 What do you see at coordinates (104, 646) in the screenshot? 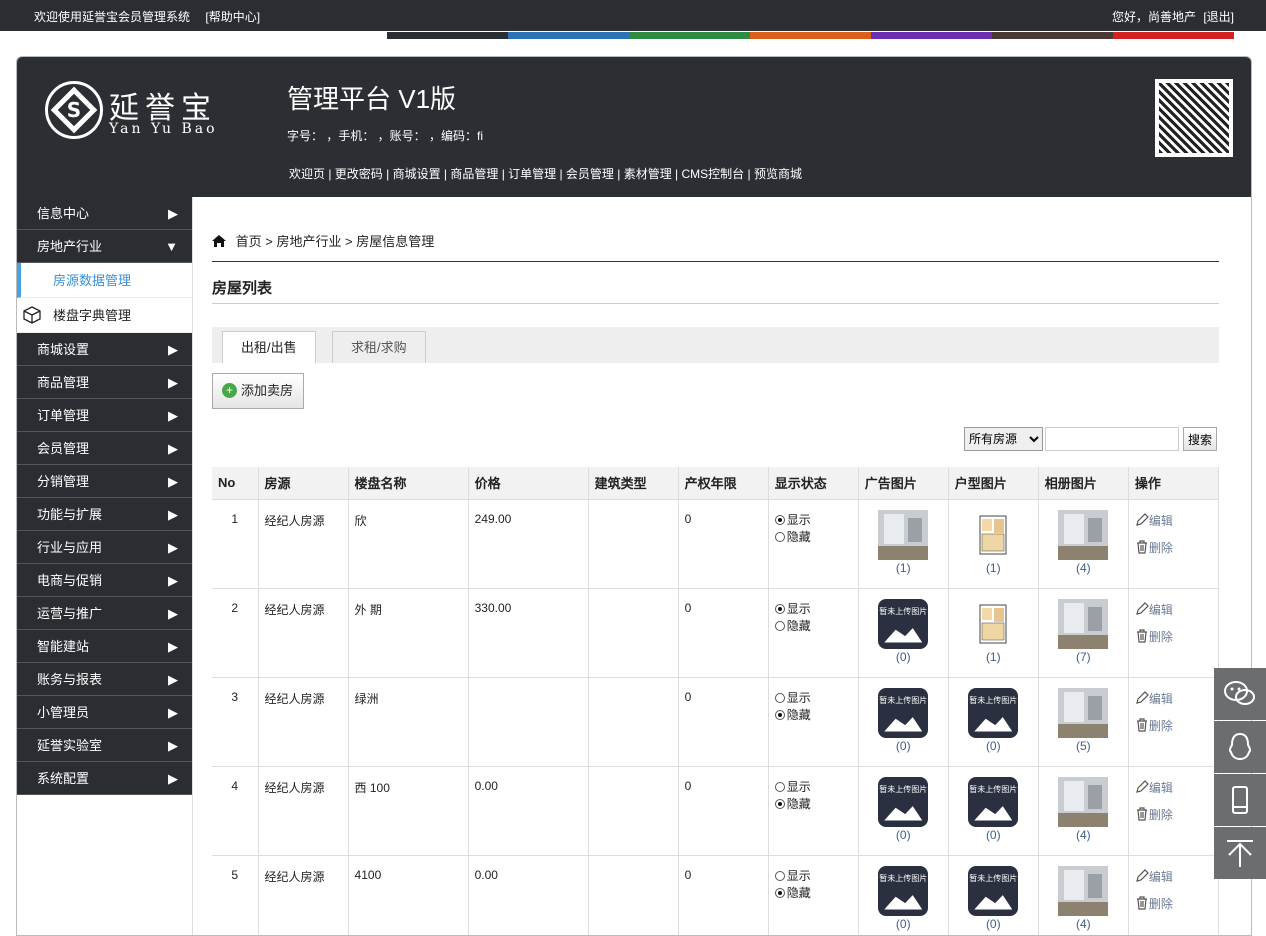
I see `sidebar-menu-item: 智能建站 ▶` at bounding box center [104, 646].